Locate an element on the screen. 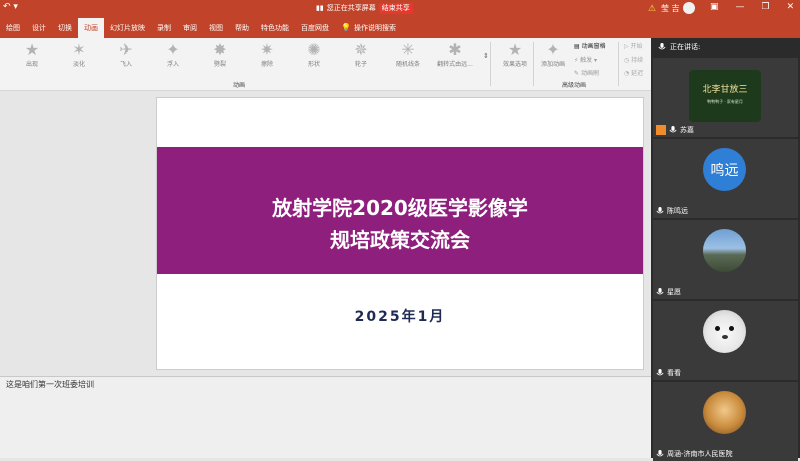 This screenshot has height=461, width=800. avatar: 北李甘放三 鸭鸭鸭子 · 家有星月 is located at coordinates (725, 96).